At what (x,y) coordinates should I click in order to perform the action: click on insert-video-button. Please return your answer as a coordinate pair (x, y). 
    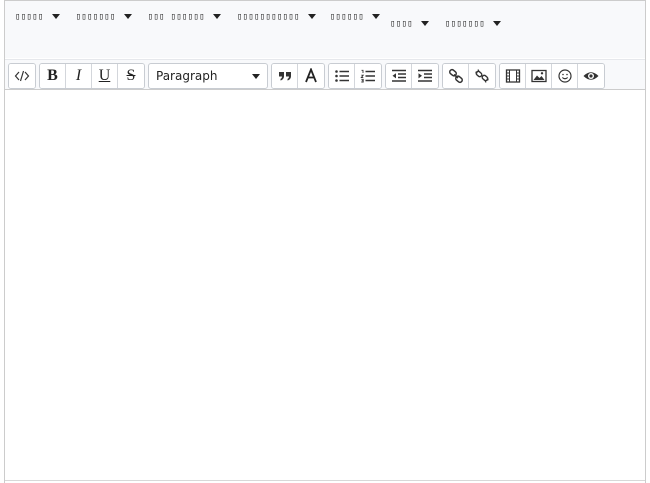
    Looking at the image, I should click on (513, 76).